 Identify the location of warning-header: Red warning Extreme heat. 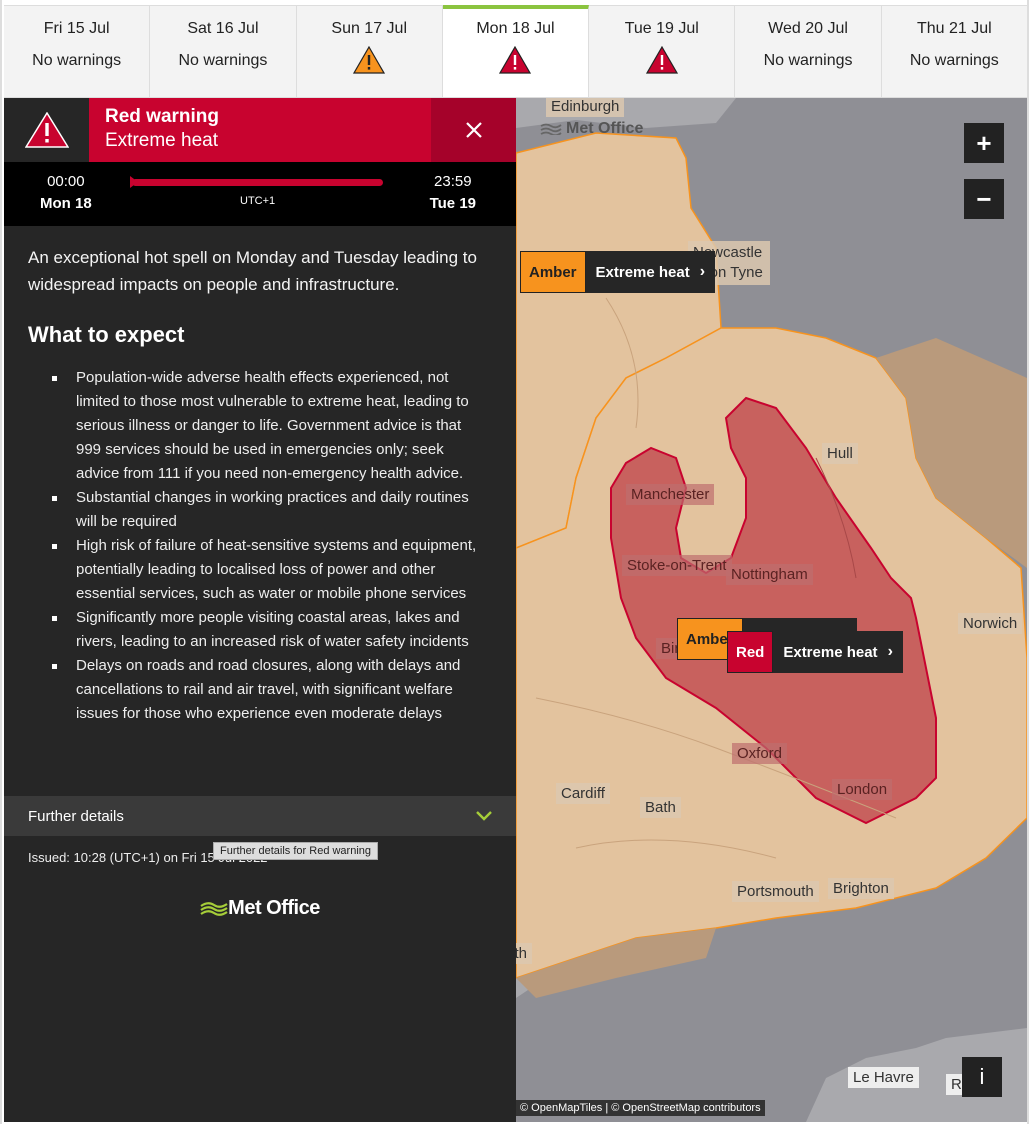
(260, 130).